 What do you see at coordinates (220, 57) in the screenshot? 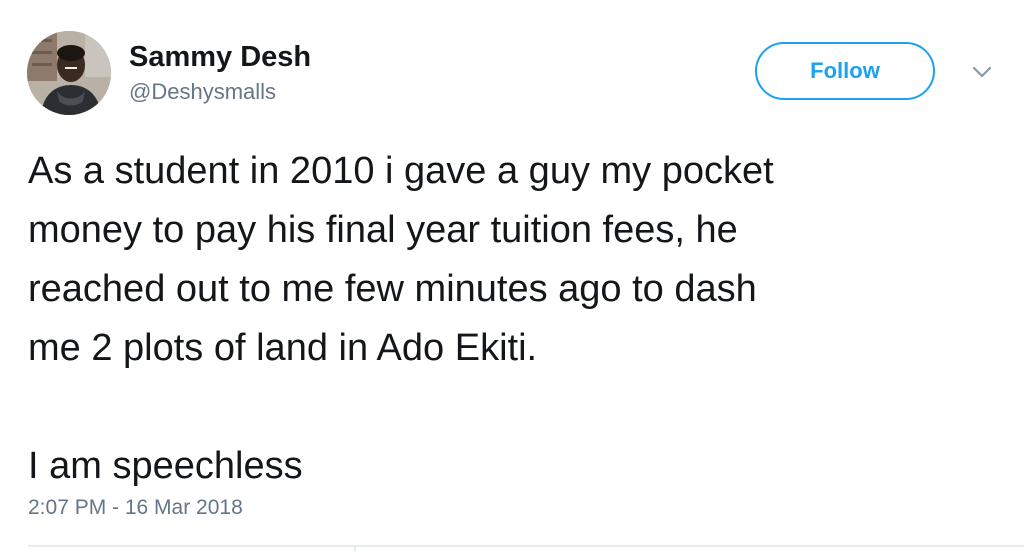
I see `author-name: Sammy Desh` at bounding box center [220, 57].